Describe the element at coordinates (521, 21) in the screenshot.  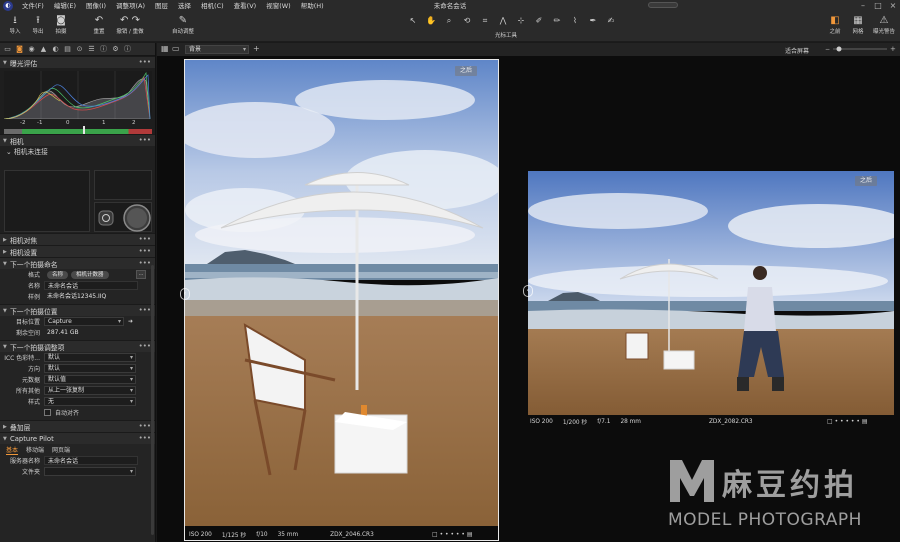
I see `spot-tool-icon: ⊹` at that location.